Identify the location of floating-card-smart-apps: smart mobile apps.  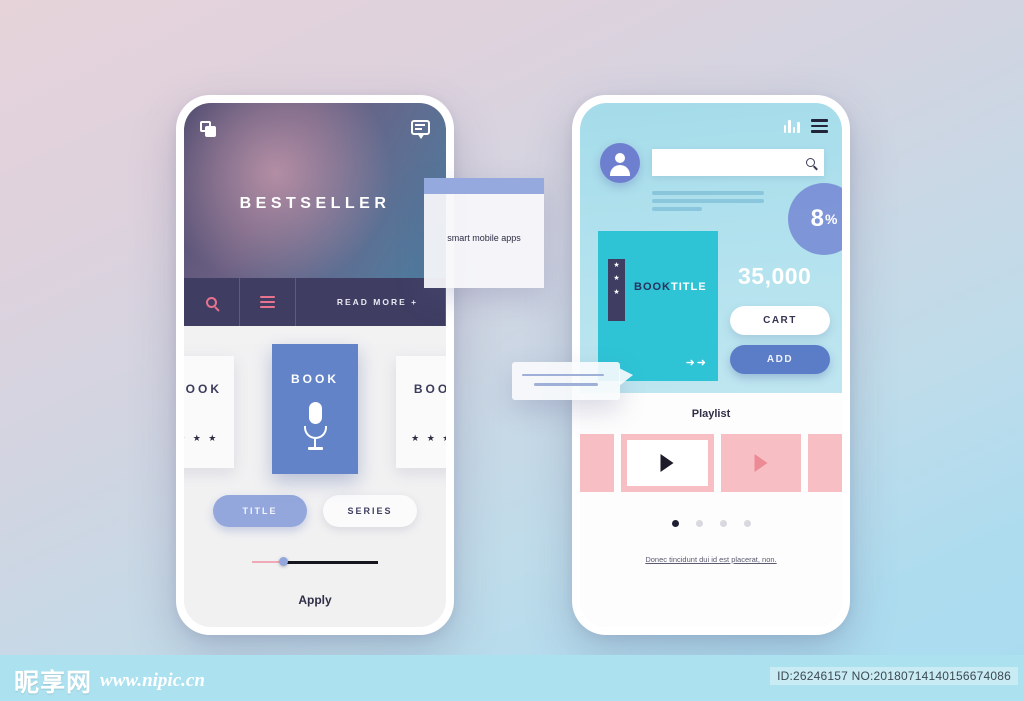
(484, 233).